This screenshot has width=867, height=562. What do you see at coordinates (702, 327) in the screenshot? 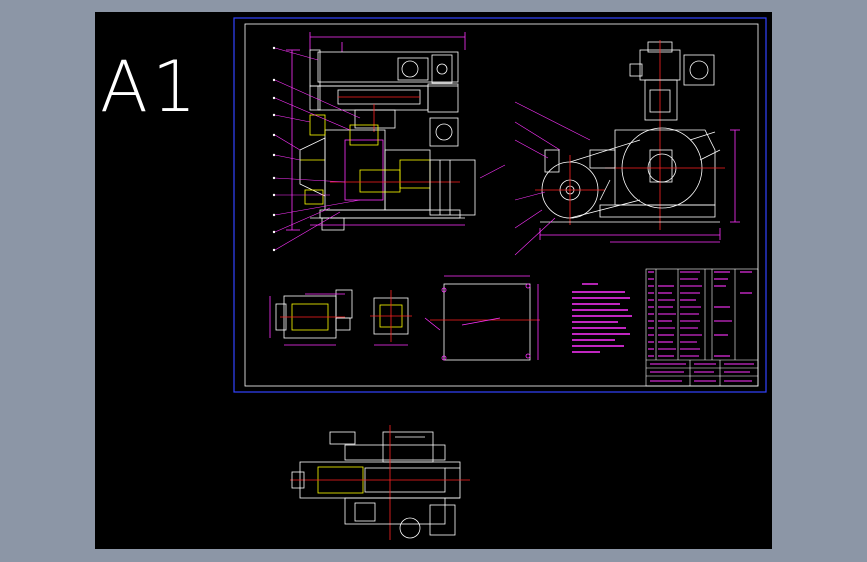
I see `parts-list-title-block` at bounding box center [702, 327].